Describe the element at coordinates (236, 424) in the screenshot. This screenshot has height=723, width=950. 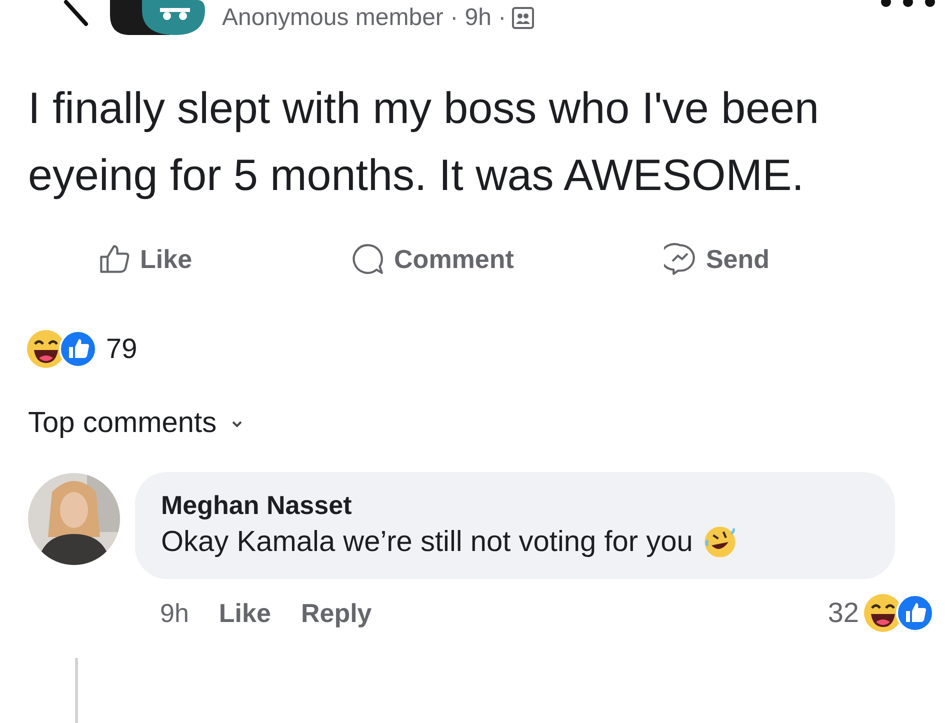
I see `chevron-down-icon` at that location.